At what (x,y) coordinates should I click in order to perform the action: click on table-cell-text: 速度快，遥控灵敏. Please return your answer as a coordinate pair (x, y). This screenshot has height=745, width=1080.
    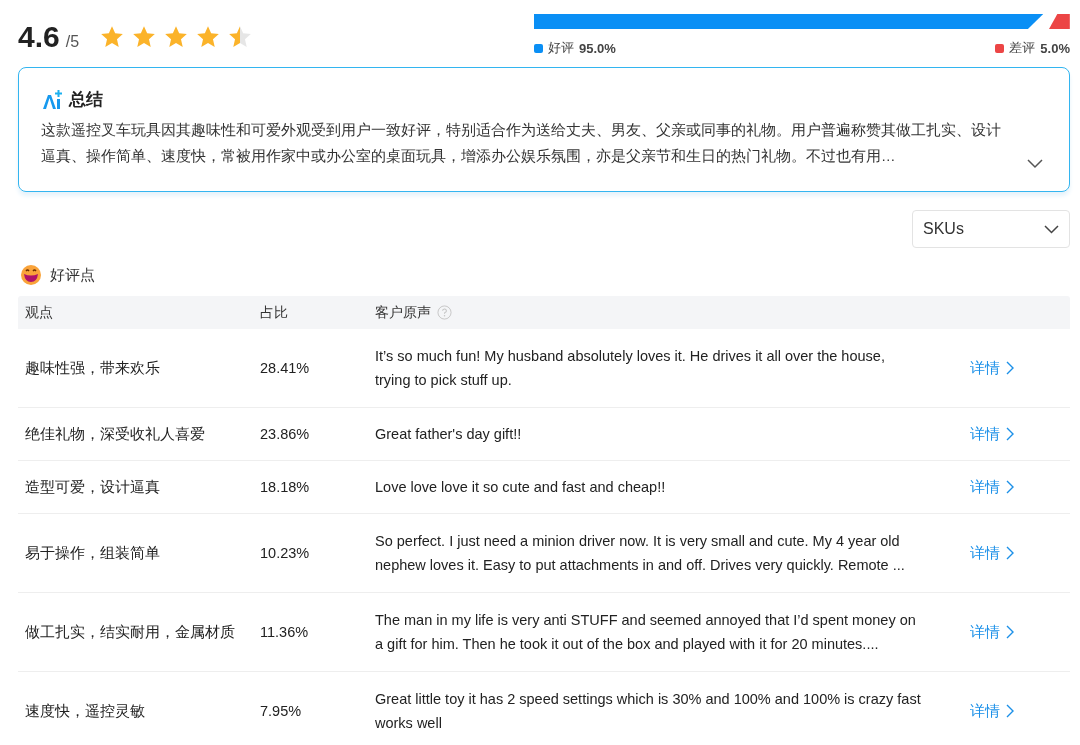
    Looking at the image, I should click on (85, 711).